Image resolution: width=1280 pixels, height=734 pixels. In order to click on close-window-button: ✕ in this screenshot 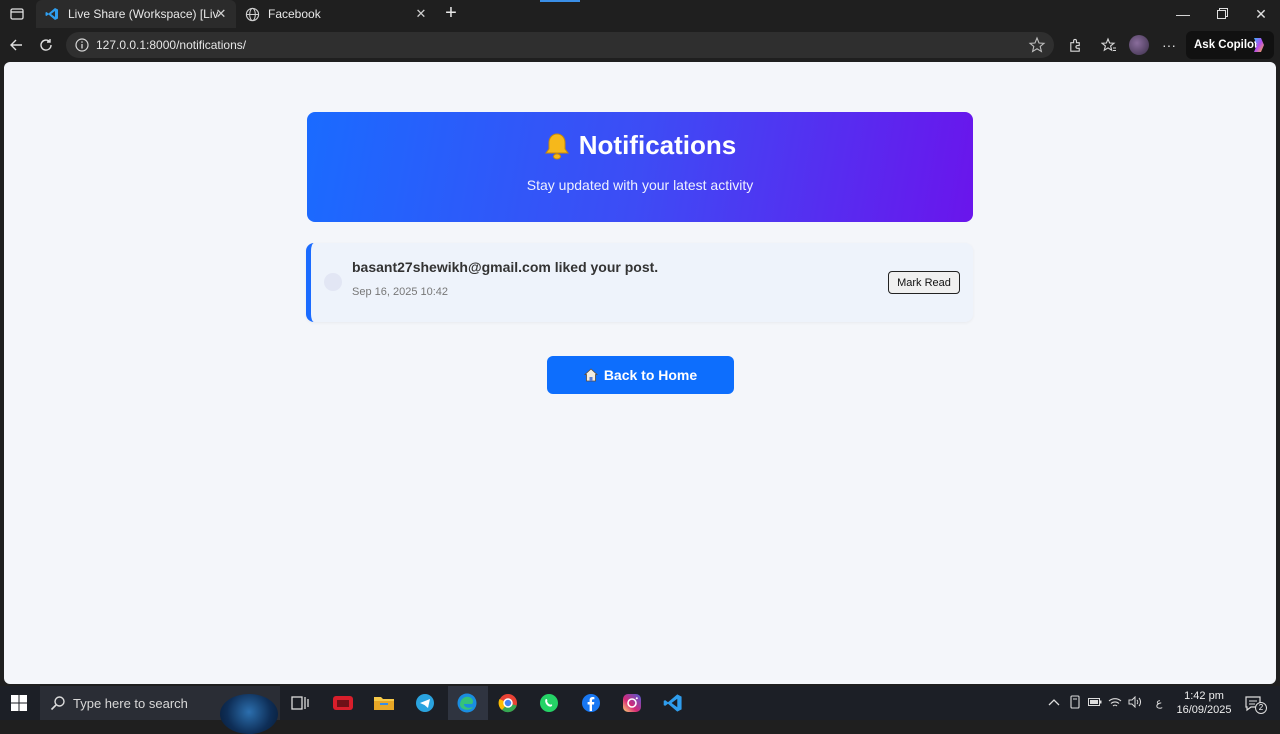, I will do `click(1261, 14)`.